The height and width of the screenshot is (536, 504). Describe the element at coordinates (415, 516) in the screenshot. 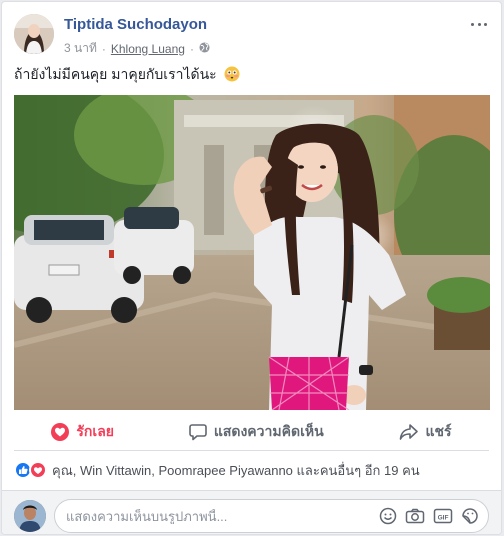

I see `camera-icon` at that location.